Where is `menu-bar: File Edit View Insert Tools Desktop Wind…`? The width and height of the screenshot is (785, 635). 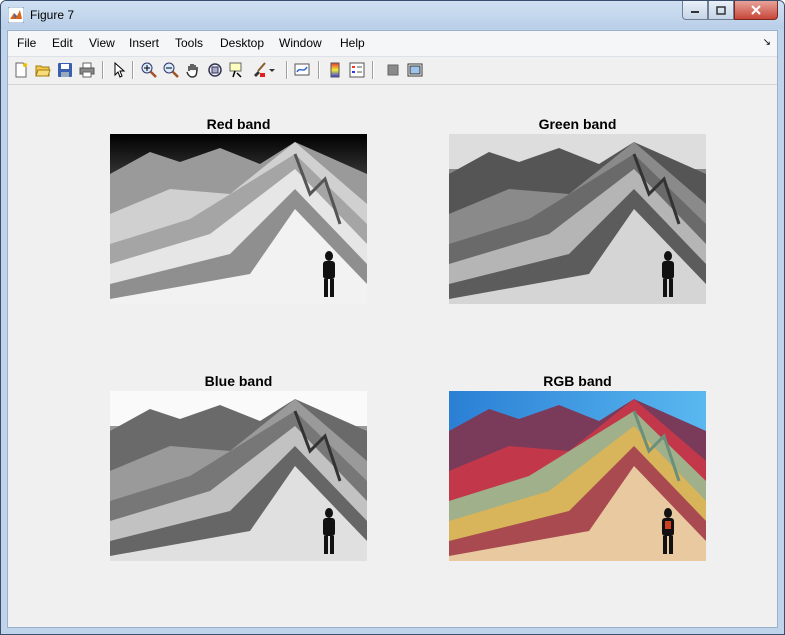
menu-bar: File Edit View Insert Tools Desktop Wind… is located at coordinates (392, 44).